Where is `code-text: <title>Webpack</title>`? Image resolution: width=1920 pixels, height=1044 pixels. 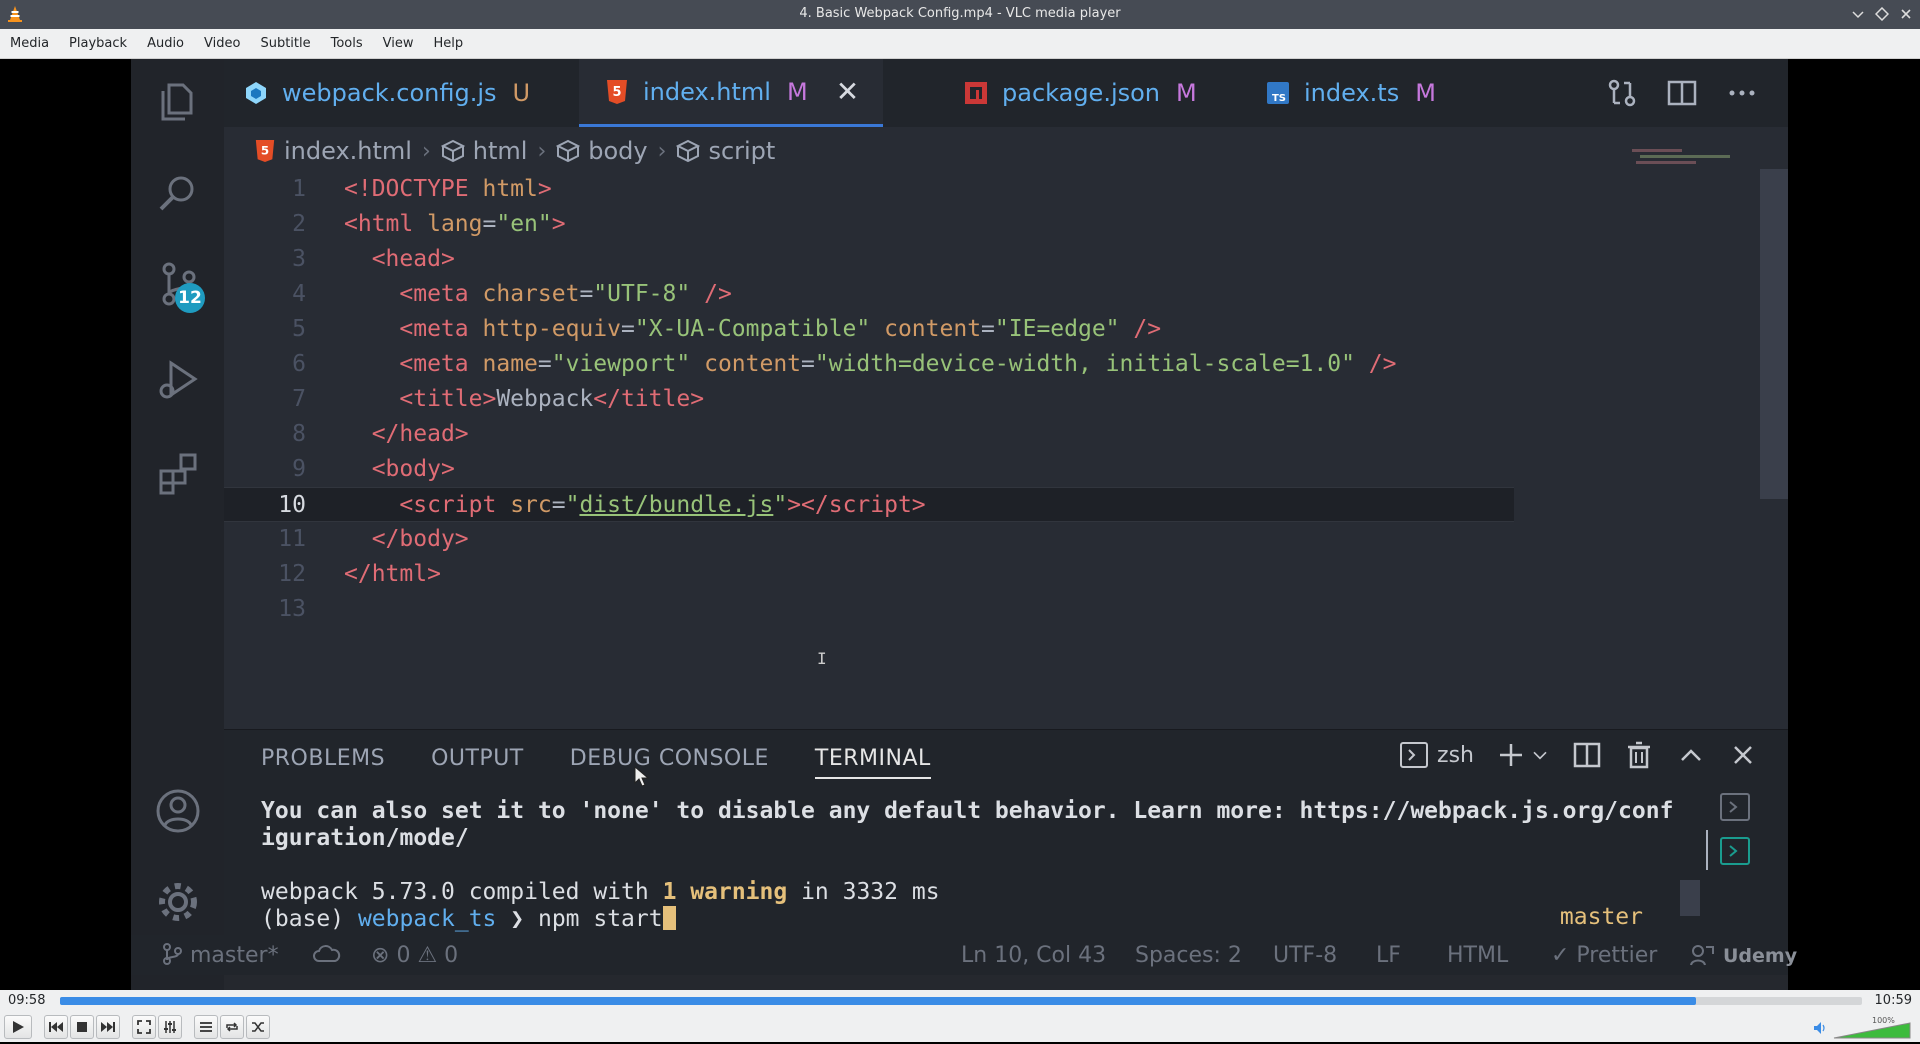 code-text: <title>Webpack</title> is located at coordinates (552, 399).